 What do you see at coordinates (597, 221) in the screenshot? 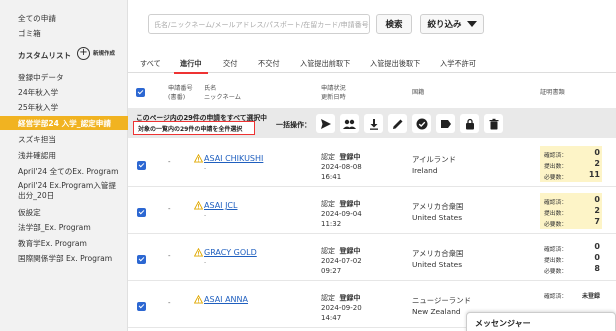
I see `docs-required-value: 7` at bounding box center [597, 221].